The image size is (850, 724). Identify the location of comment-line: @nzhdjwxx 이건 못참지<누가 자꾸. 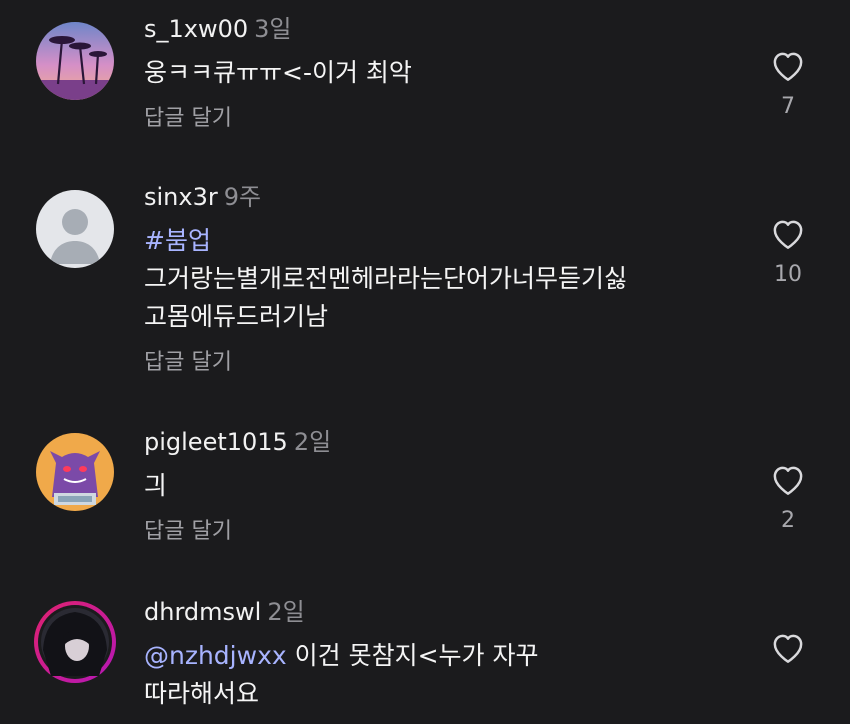
(437, 656).